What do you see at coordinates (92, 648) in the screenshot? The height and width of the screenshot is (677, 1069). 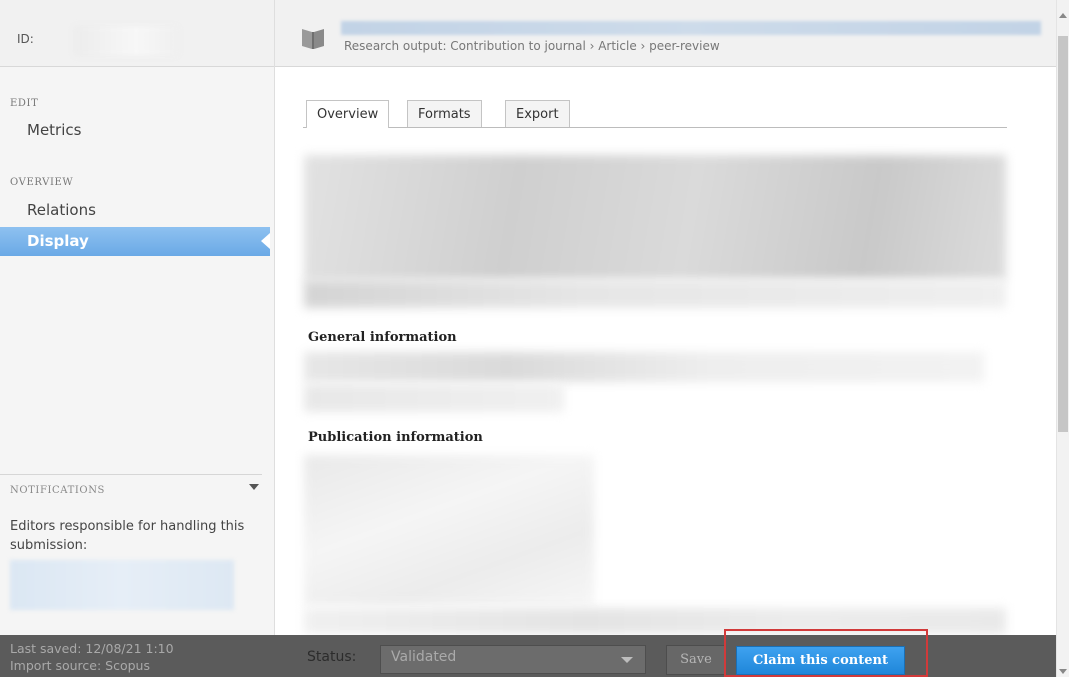 I see `last-saved: Last saved: 12/08/21 1:10` at bounding box center [92, 648].